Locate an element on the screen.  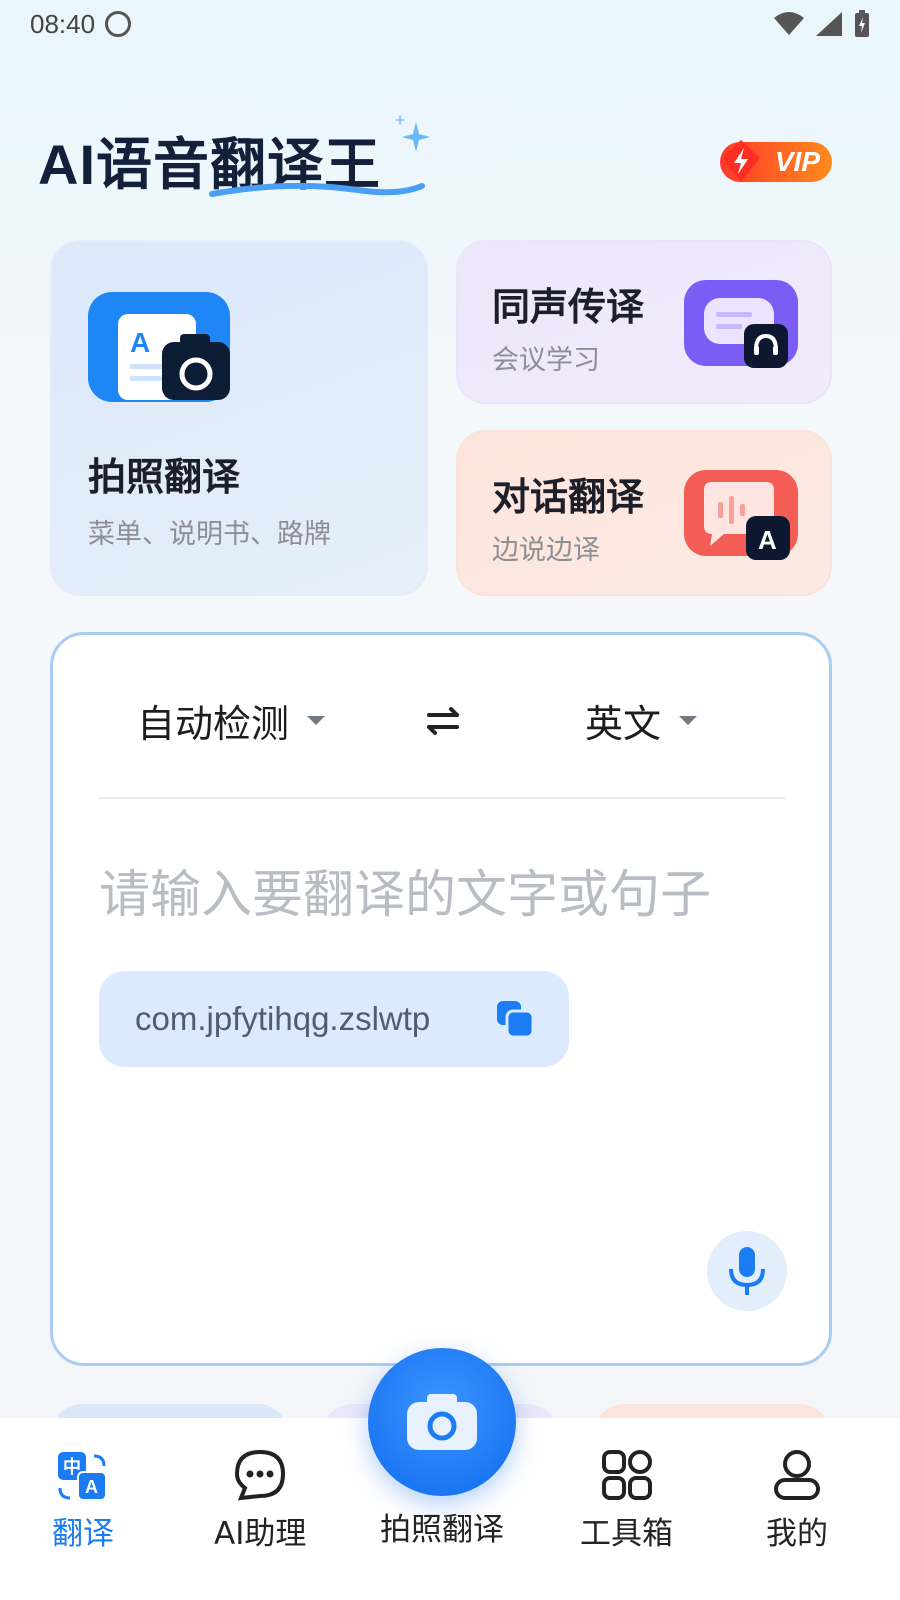
language-selector-row: 自动检测 英文 is located at coordinates (441, 720).